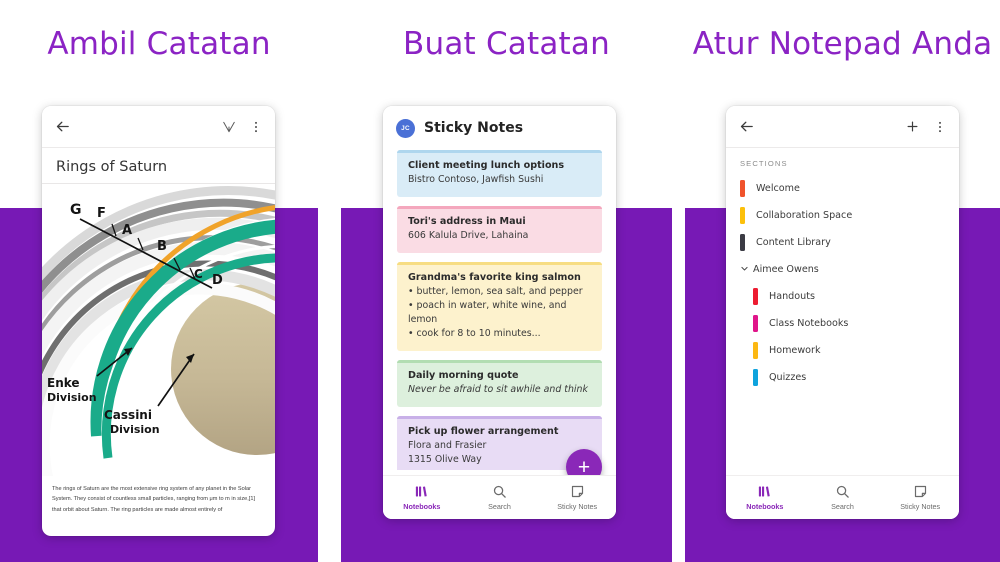 The image size is (1000, 562). I want to click on heading-organize-notepad: Atur Notepad Anda, so click(842, 44).